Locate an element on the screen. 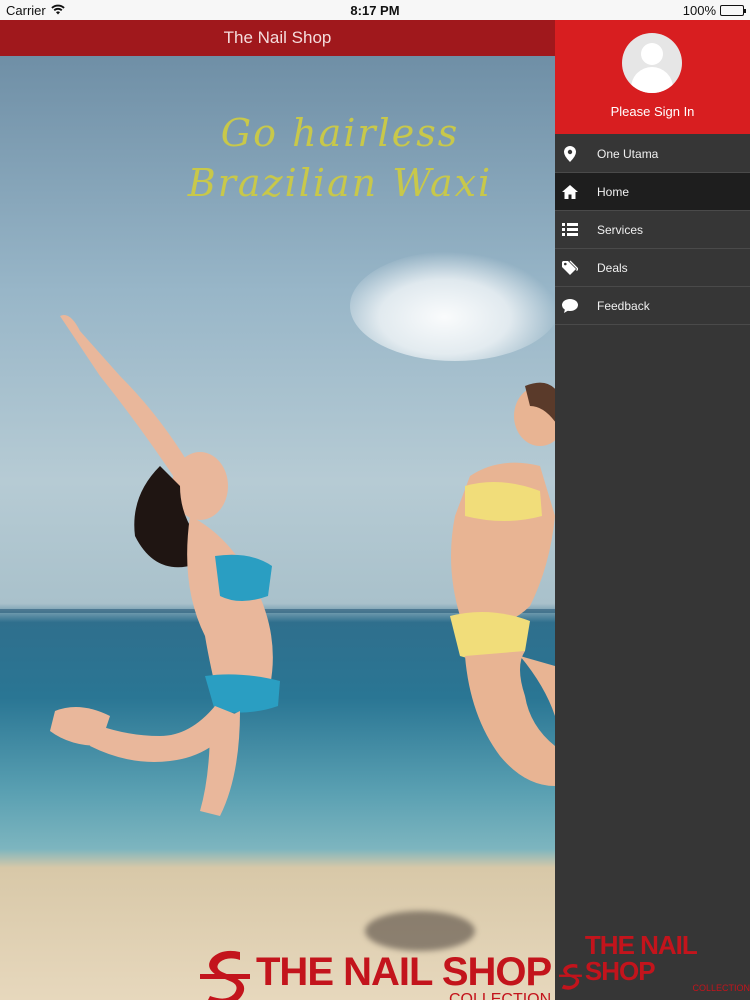  navbar: The Nail Shop is located at coordinates (277, 38).